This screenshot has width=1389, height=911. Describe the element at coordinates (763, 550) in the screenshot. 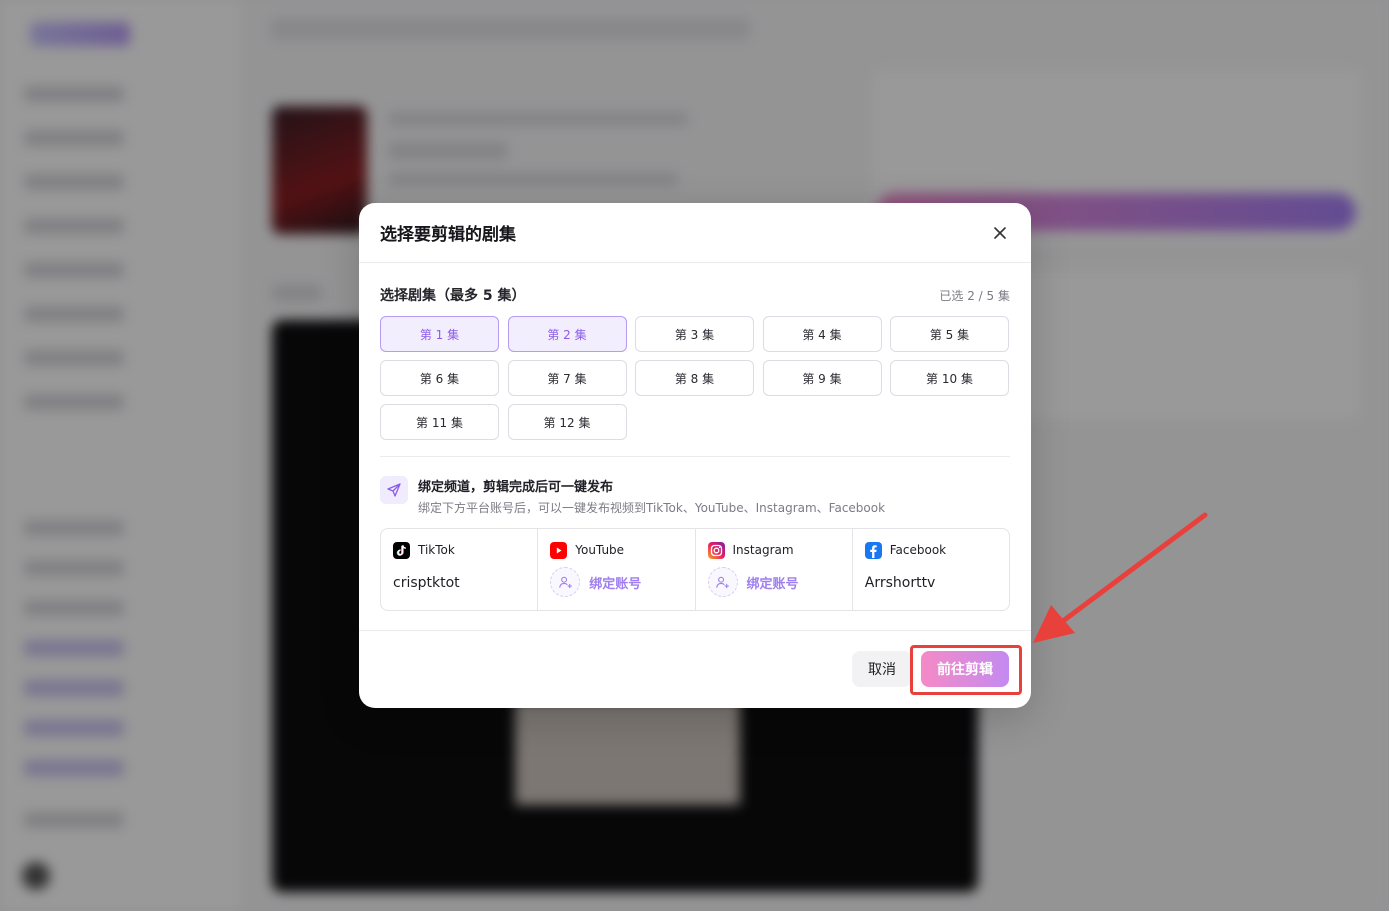

I see `platform-name: Instagram` at that location.